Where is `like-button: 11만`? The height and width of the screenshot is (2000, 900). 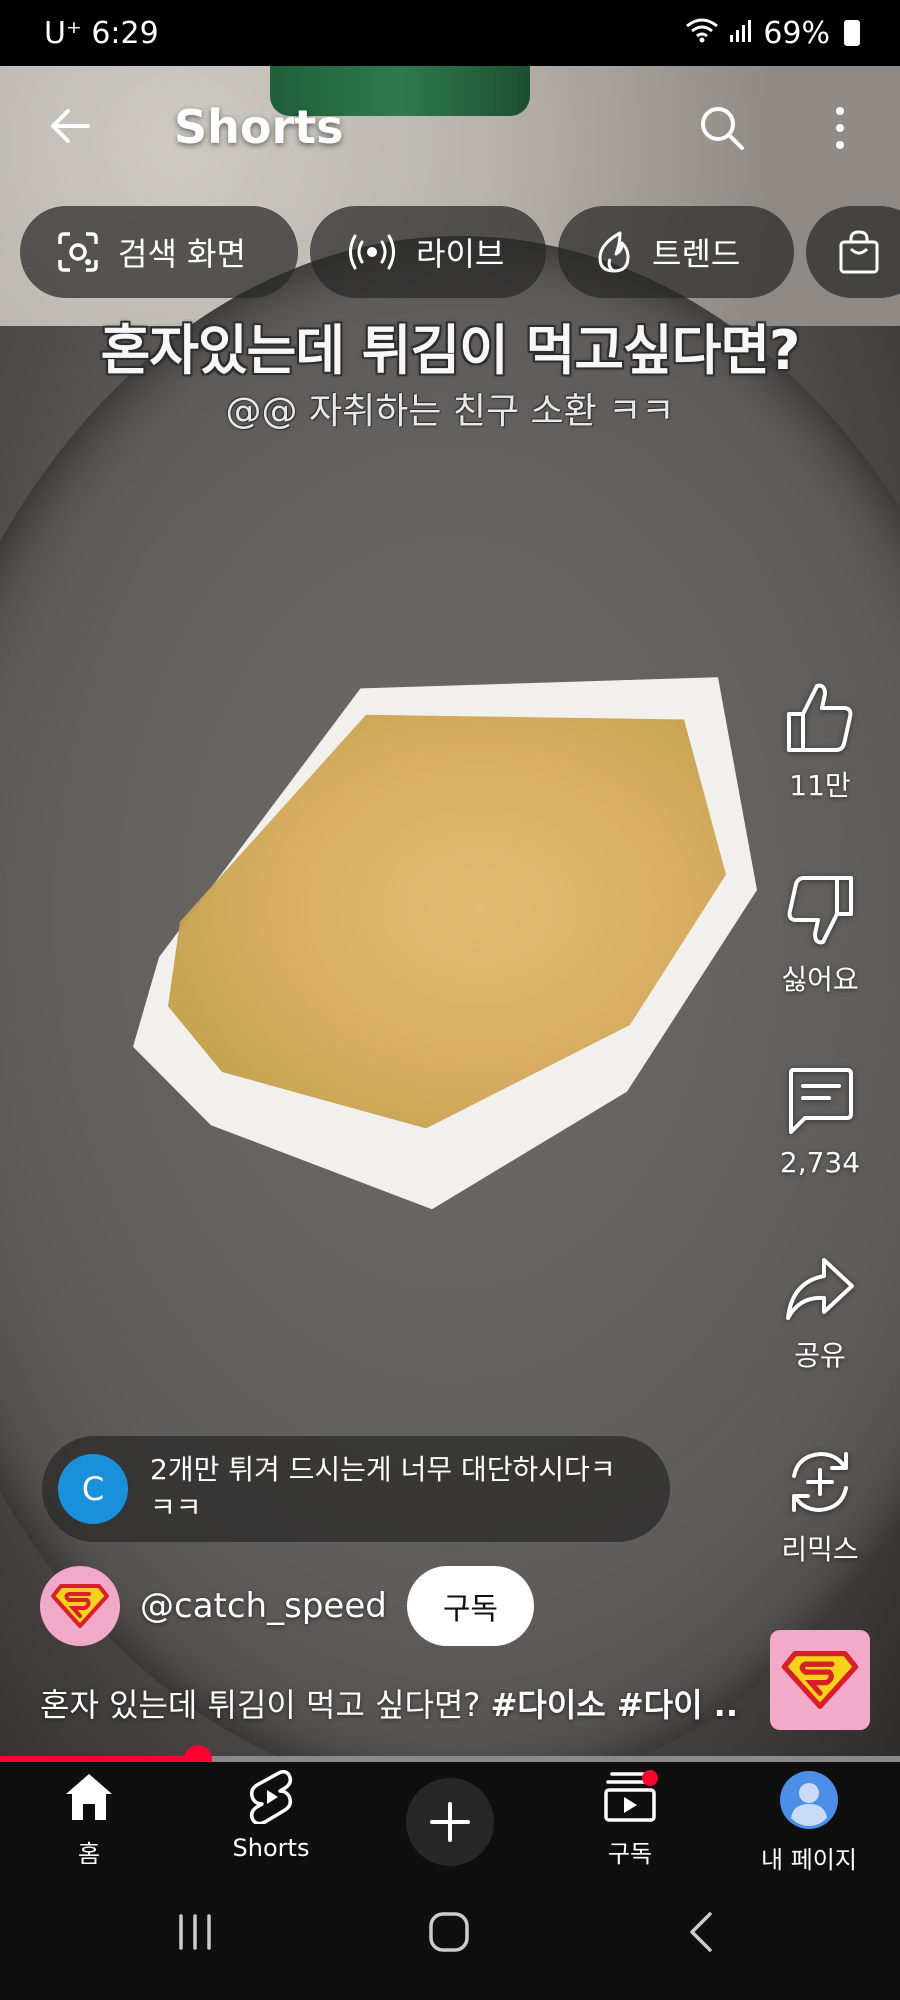
like-button: 11만 is located at coordinates (820, 742).